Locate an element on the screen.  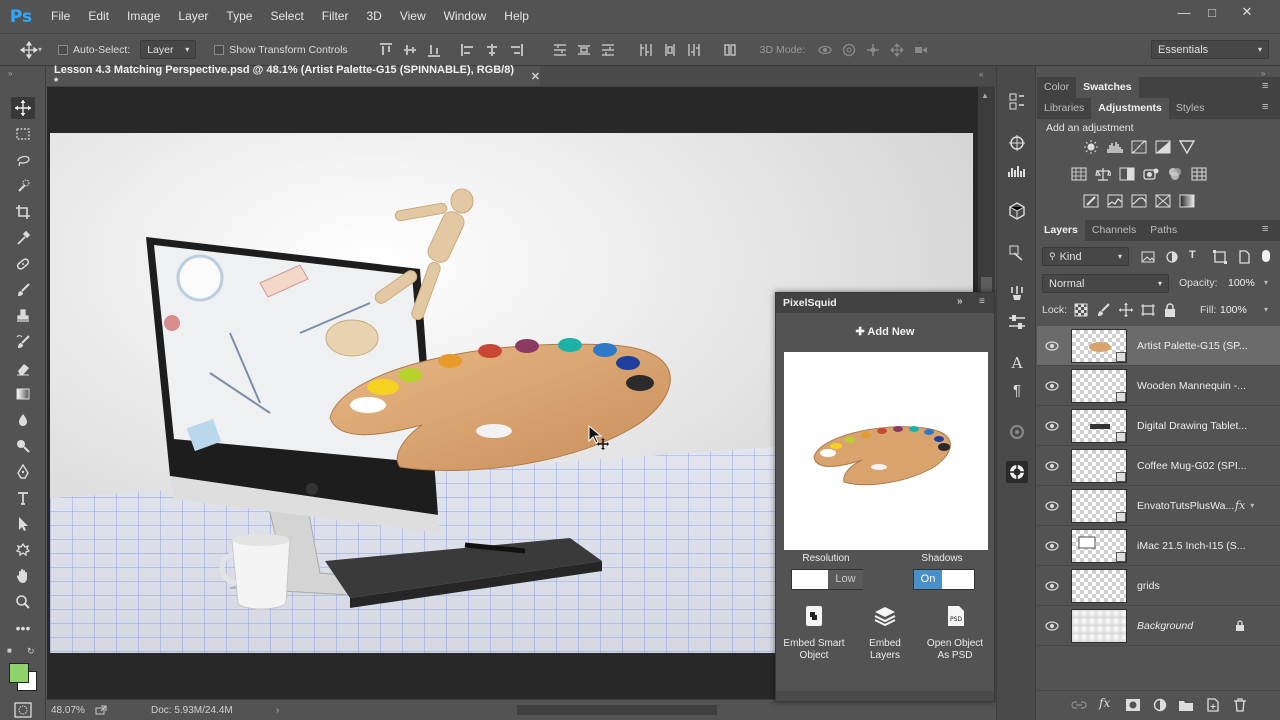
filter-shape-icon is located at coordinates (1220, 257).